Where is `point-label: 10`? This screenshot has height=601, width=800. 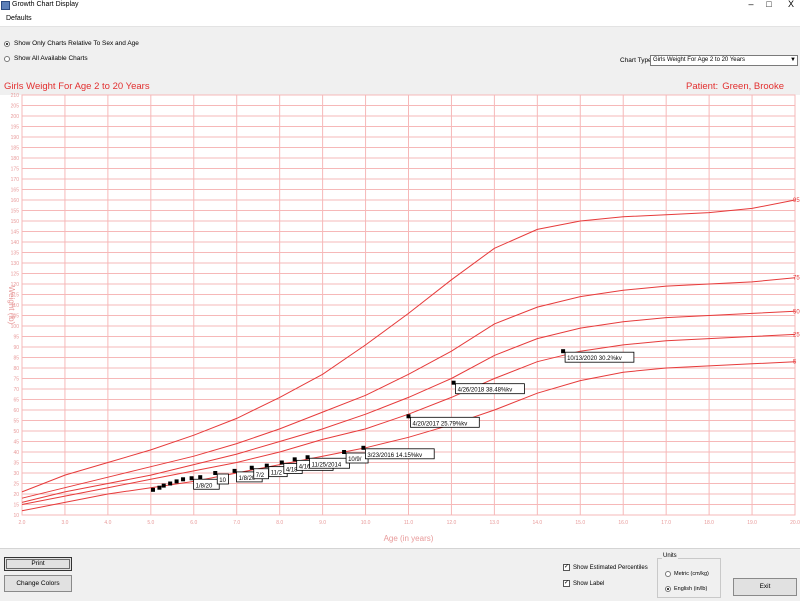
point-label: 10 is located at coordinates (222, 481).